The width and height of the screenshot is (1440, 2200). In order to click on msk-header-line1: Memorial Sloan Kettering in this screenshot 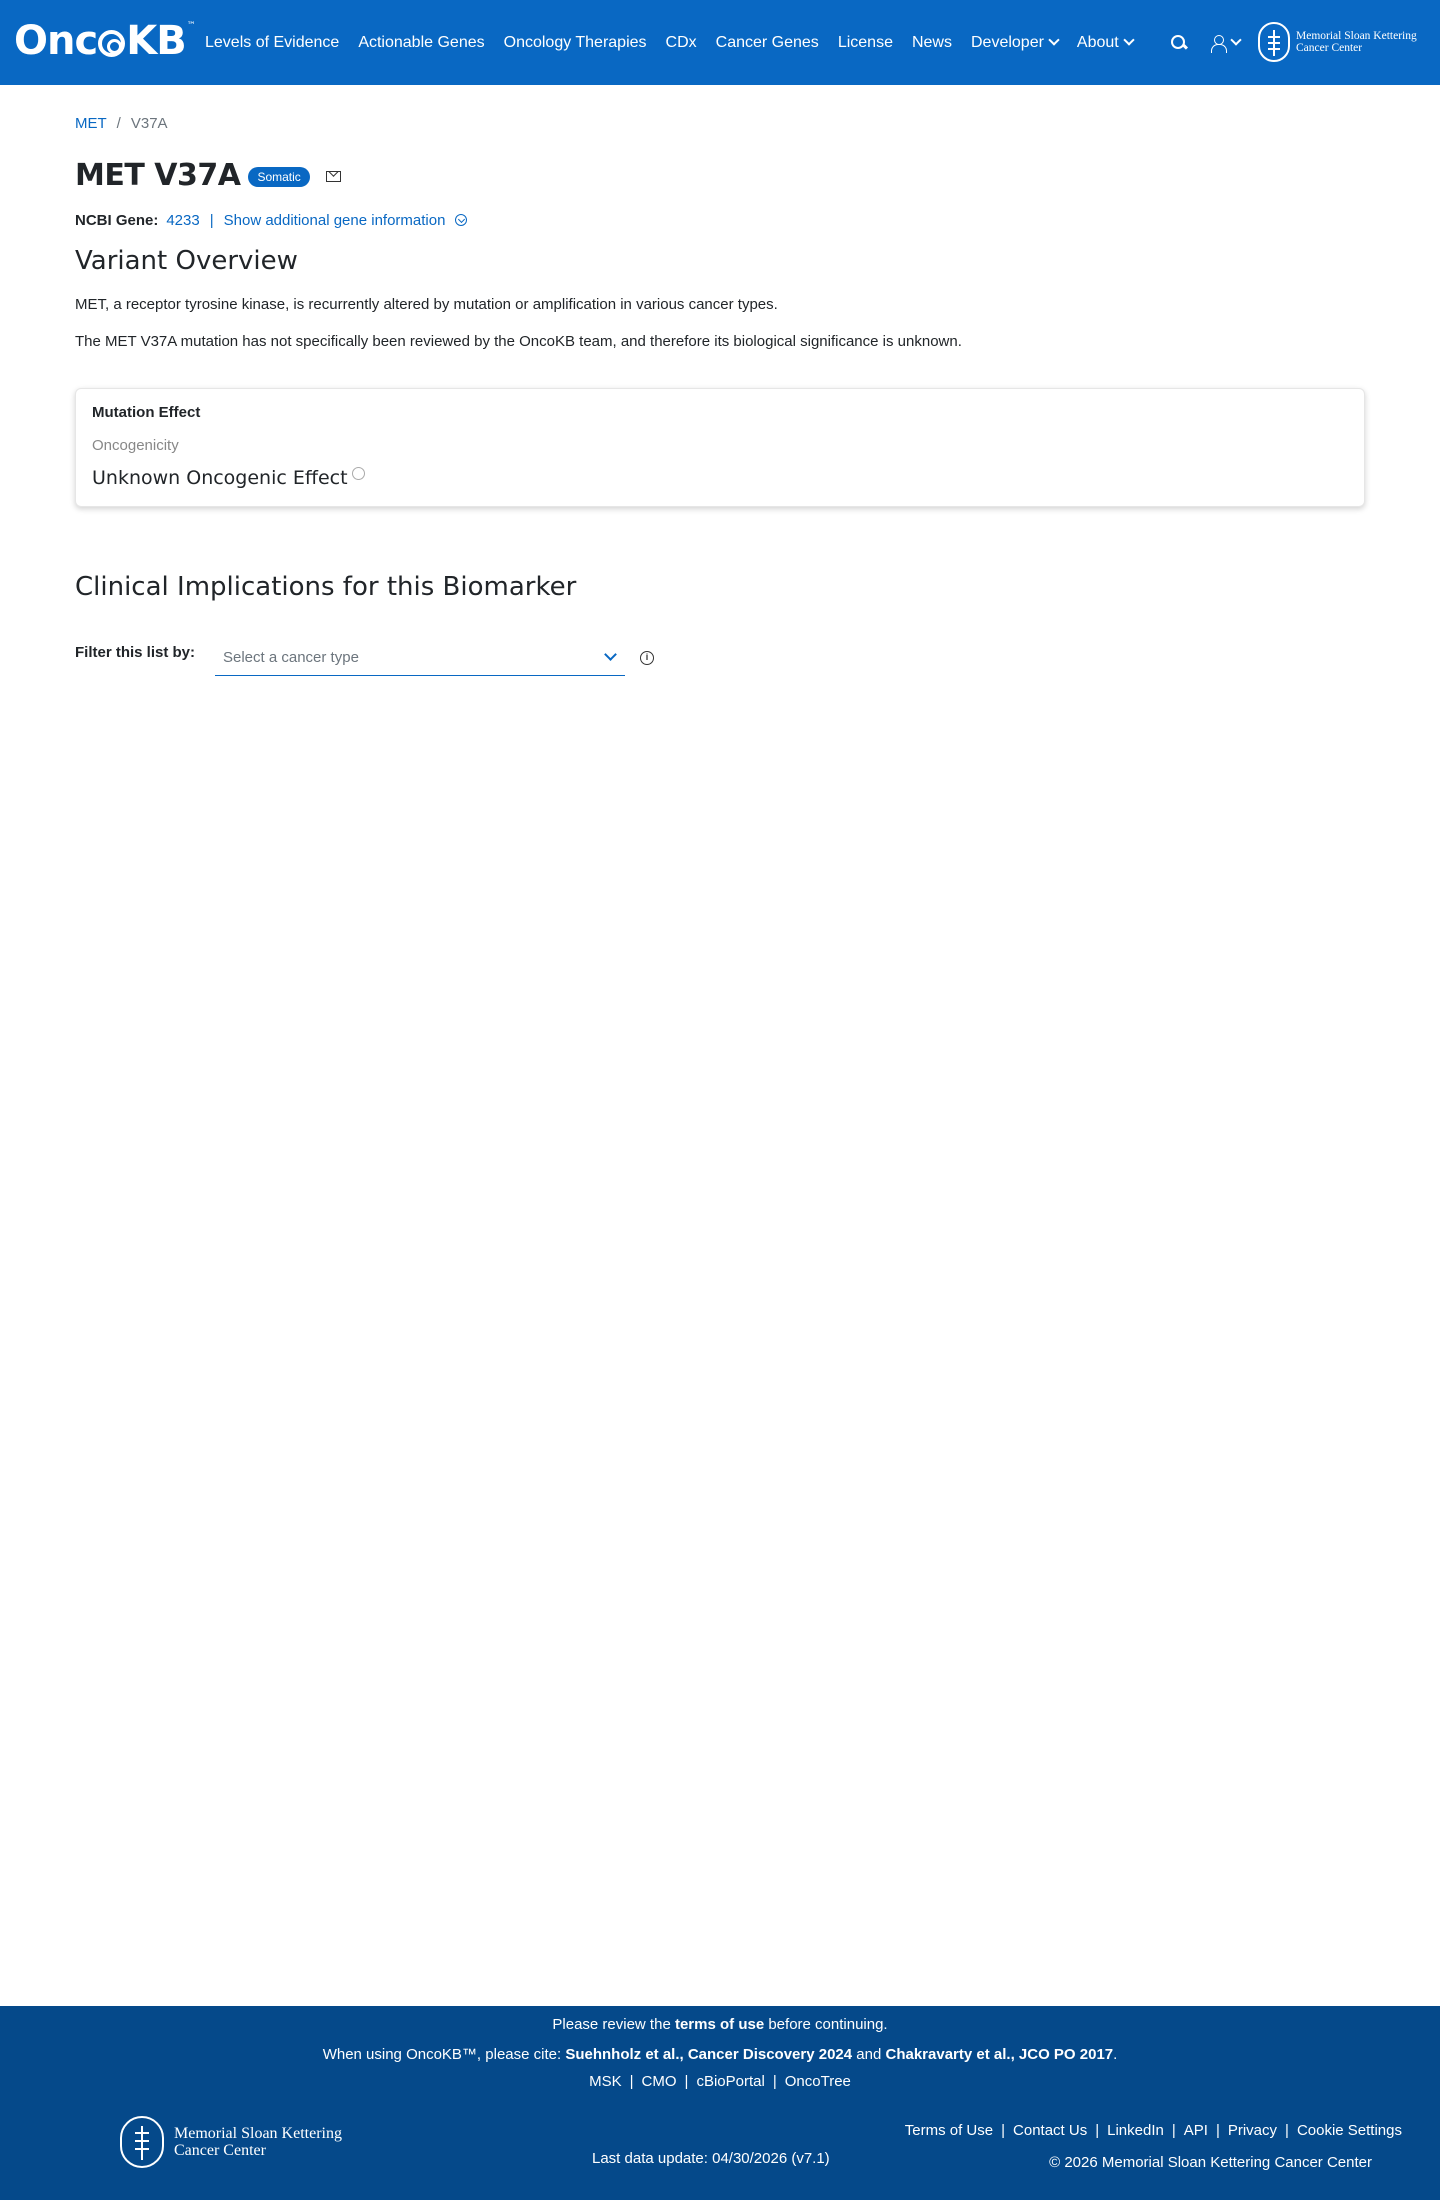, I will do `click(1356, 36)`.